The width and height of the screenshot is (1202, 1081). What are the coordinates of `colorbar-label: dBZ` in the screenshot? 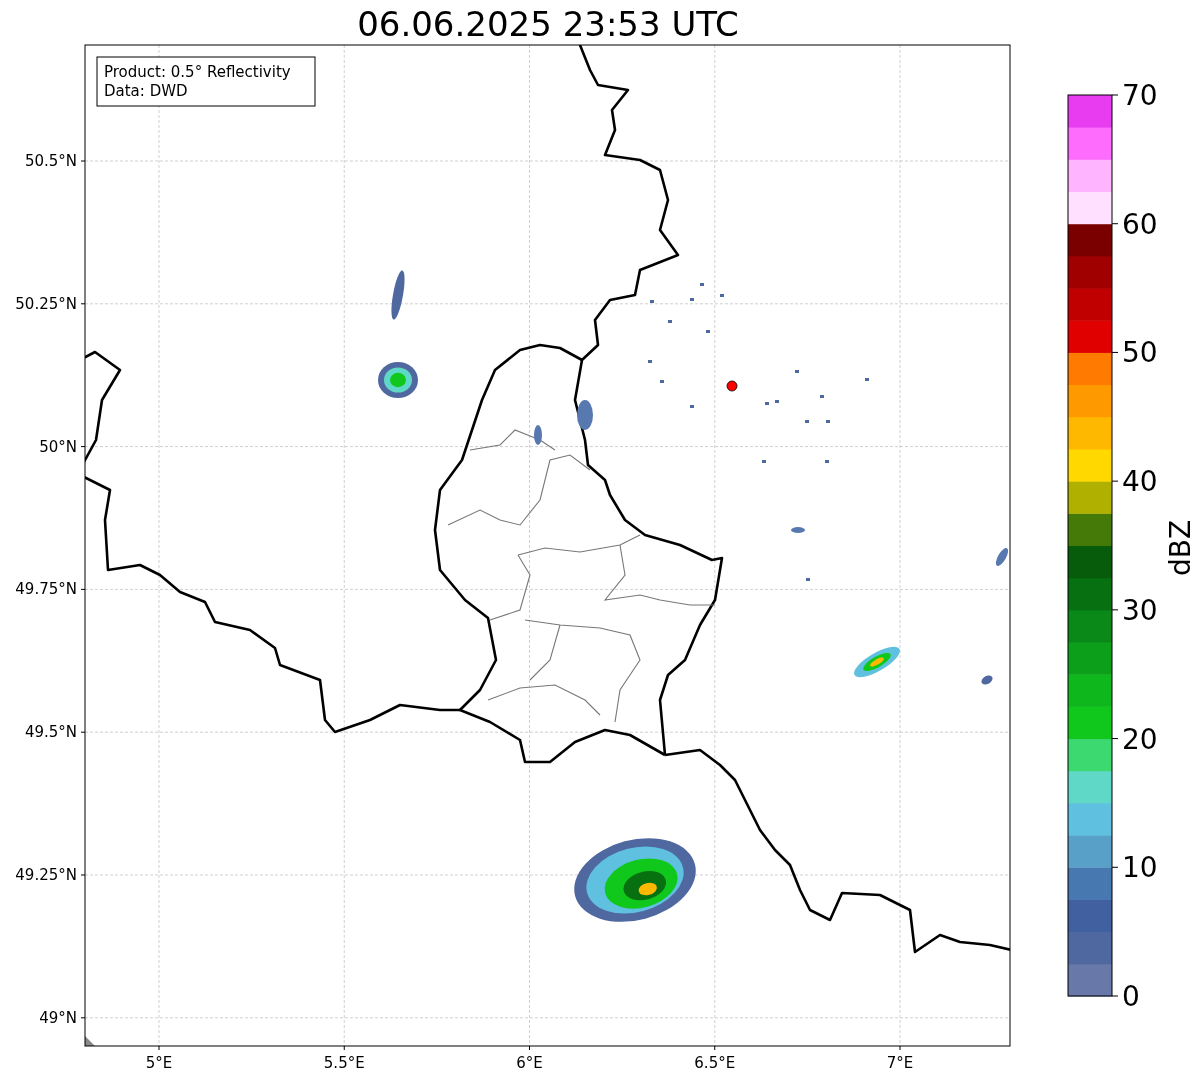 It's located at (1180, 548).